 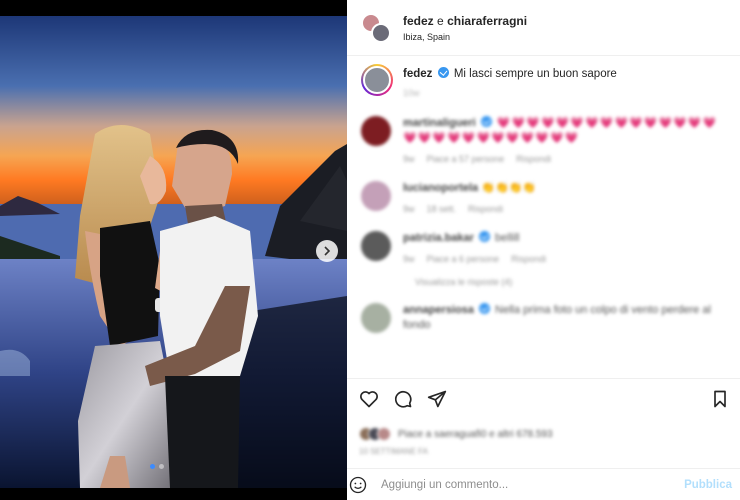 I want to click on comment-item: lucianoportela 👏👏👏👏 9w 18 sett. Rispondi, so click(x=543, y=199).